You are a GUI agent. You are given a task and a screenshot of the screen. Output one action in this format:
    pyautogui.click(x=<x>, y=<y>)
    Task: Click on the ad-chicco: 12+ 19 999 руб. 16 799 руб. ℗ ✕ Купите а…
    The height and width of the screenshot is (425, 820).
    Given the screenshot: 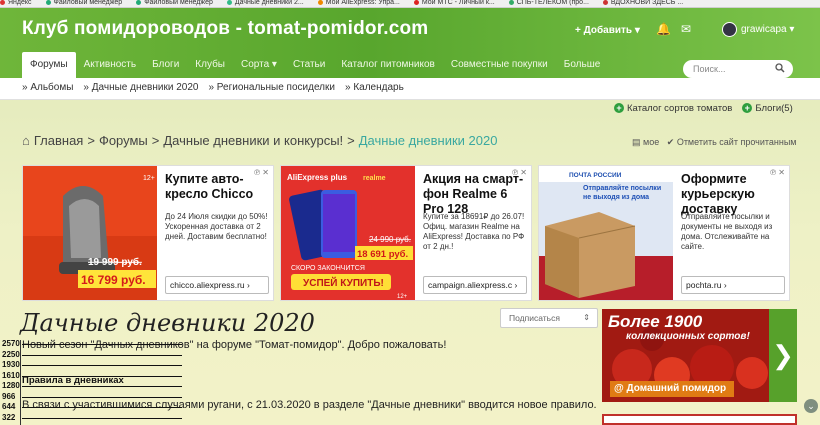 What is the action you would take?
    pyautogui.click(x=148, y=233)
    